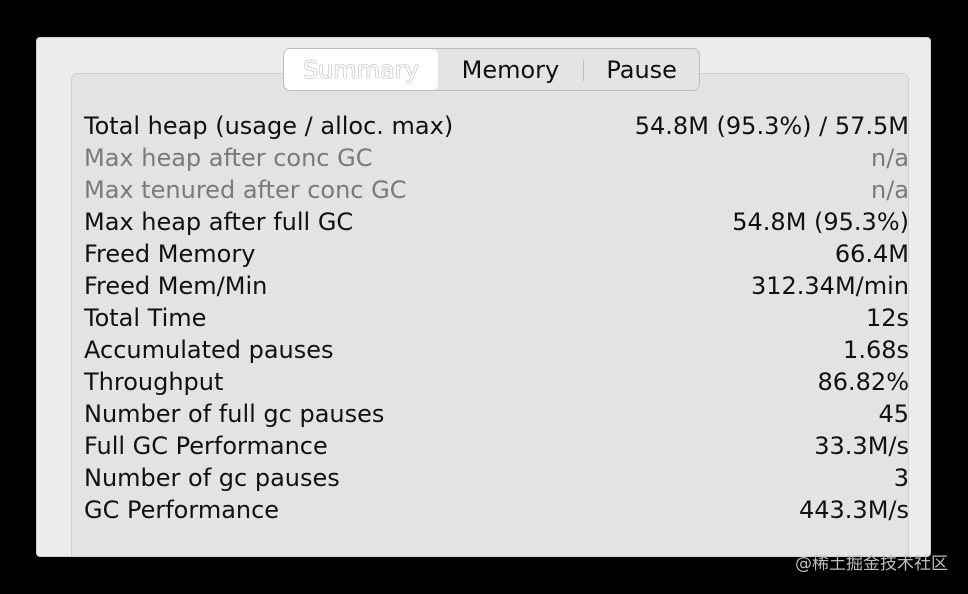  Describe the element at coordinates (209, 350) in the screenshot. I see `row-label: Accumulated pauses` at that location.